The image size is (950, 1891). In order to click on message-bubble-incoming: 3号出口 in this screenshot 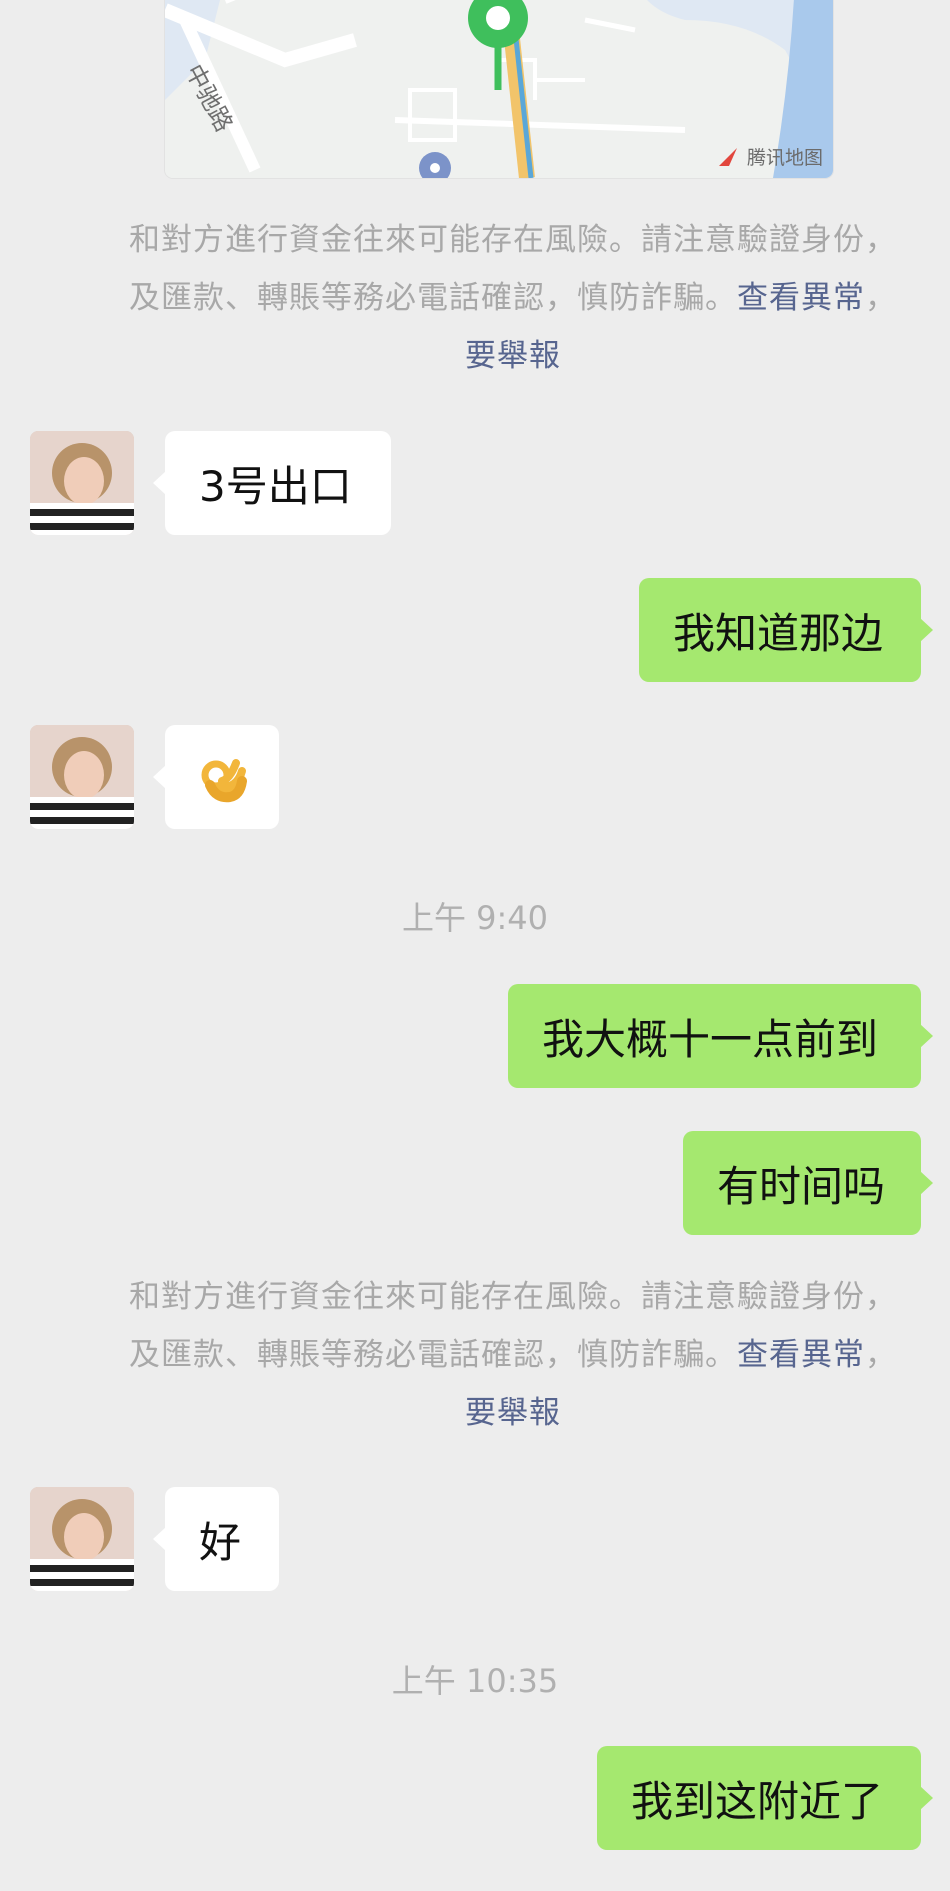, I will do `click(272, 483)`.